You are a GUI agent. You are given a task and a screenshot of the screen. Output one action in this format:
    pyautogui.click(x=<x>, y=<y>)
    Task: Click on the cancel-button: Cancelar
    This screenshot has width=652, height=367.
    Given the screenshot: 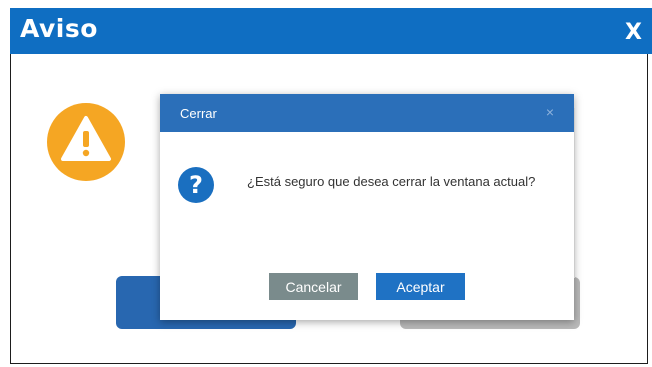 What is the action you would take?
    pyautogui.click(x=313, y=286)
    